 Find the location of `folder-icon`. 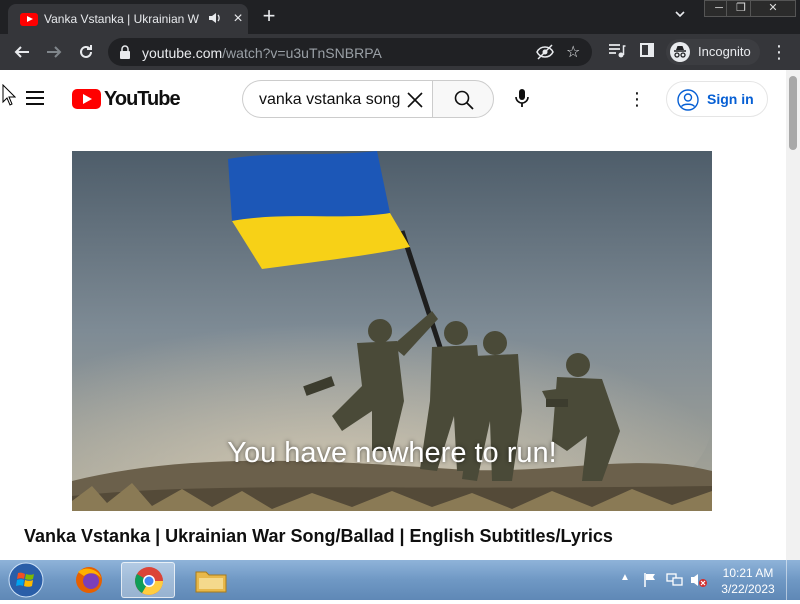

folder-icon is located at coordinates (211, 582).